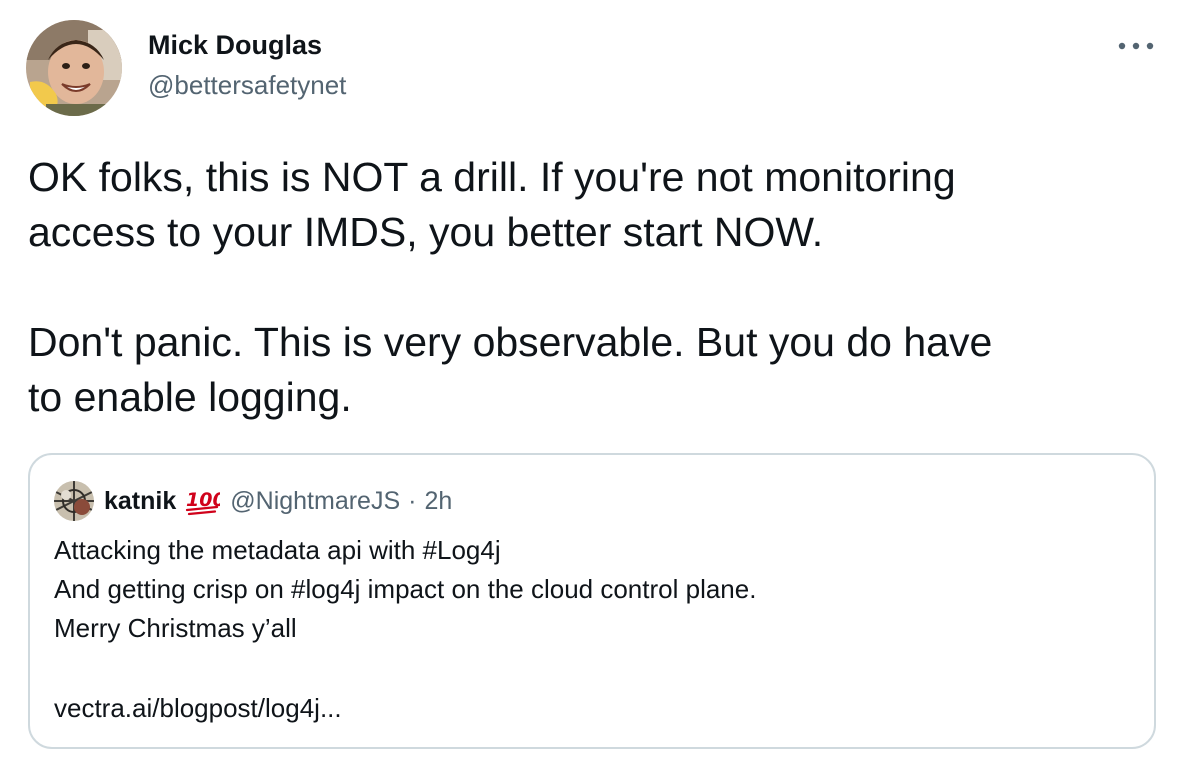 The height and width of the screenshot is (766, 1180). What do you see at coordinates (140, 500) in the screenshot?
I see `quoted-author-name: katnik` at bounding box center [140, 500].